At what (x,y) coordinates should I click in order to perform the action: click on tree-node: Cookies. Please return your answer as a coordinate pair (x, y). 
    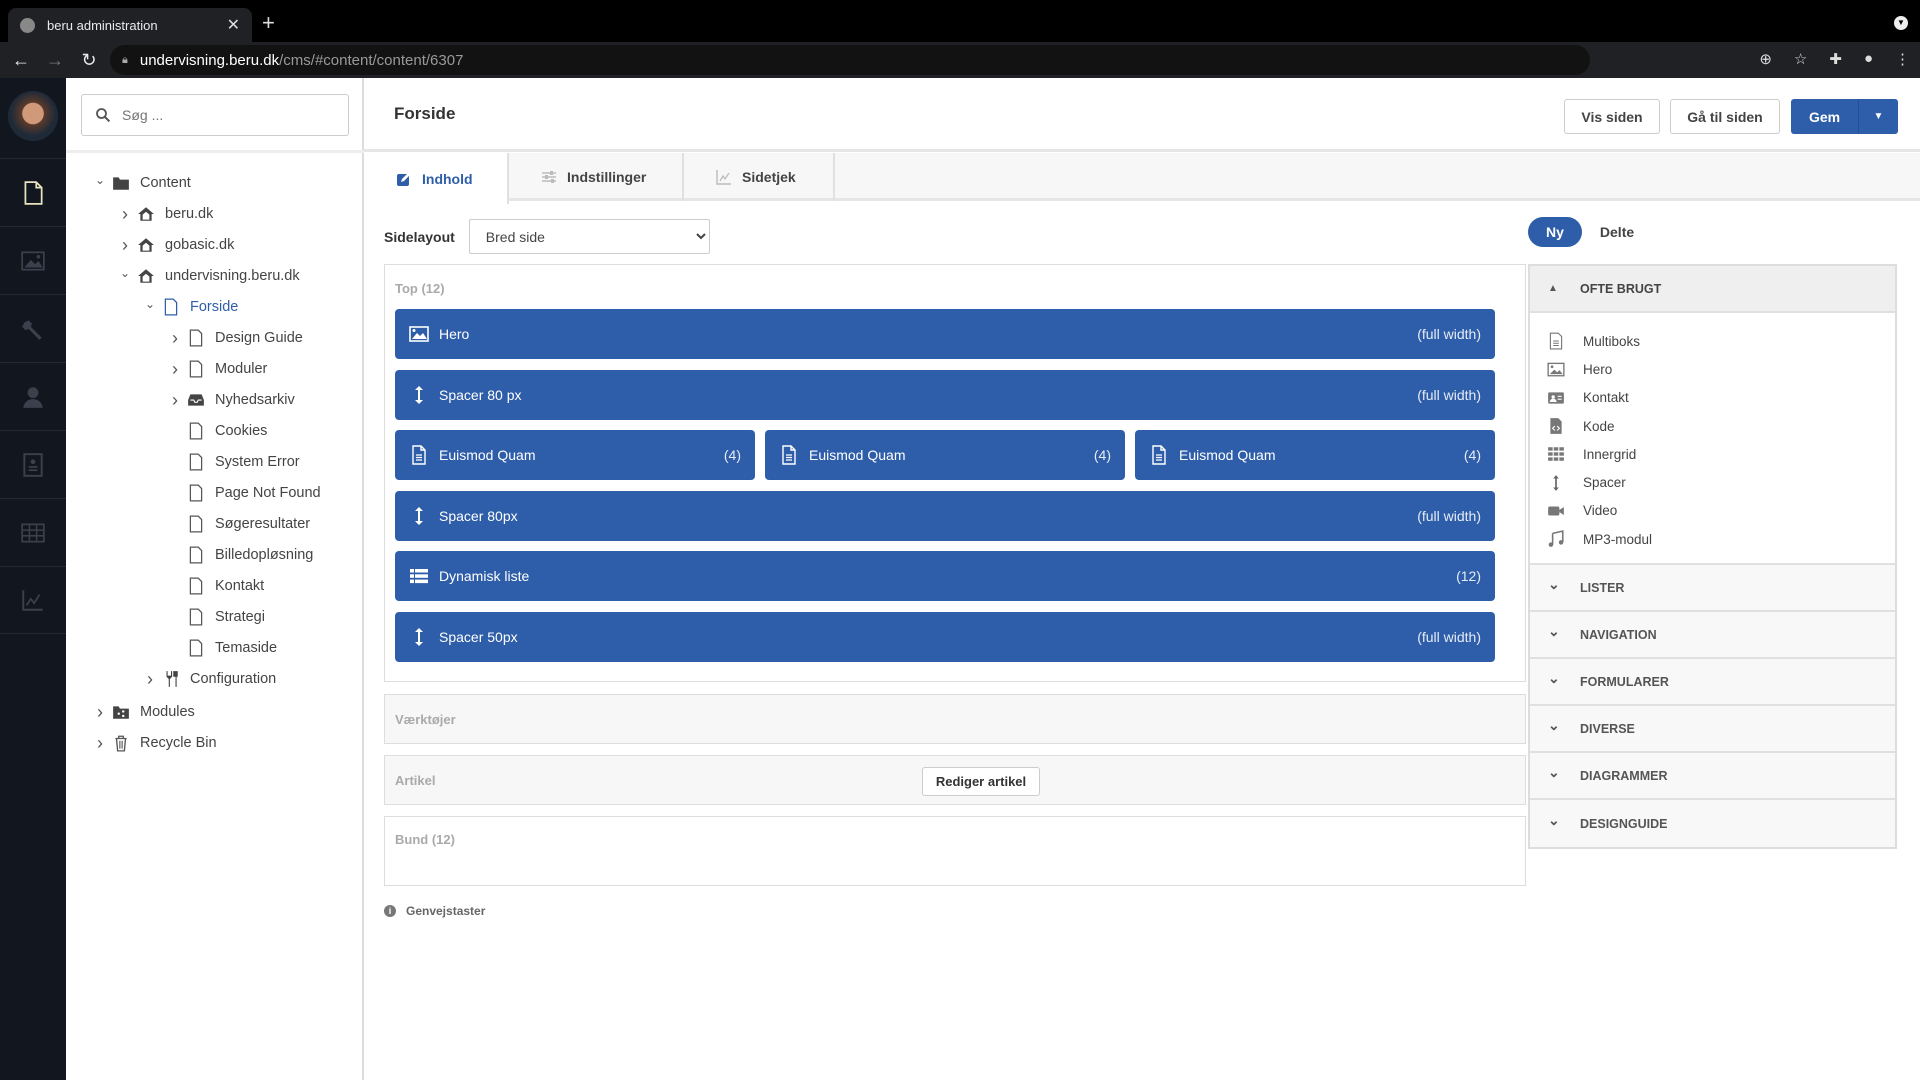
    Looking at the image, I should click on (215, 431).